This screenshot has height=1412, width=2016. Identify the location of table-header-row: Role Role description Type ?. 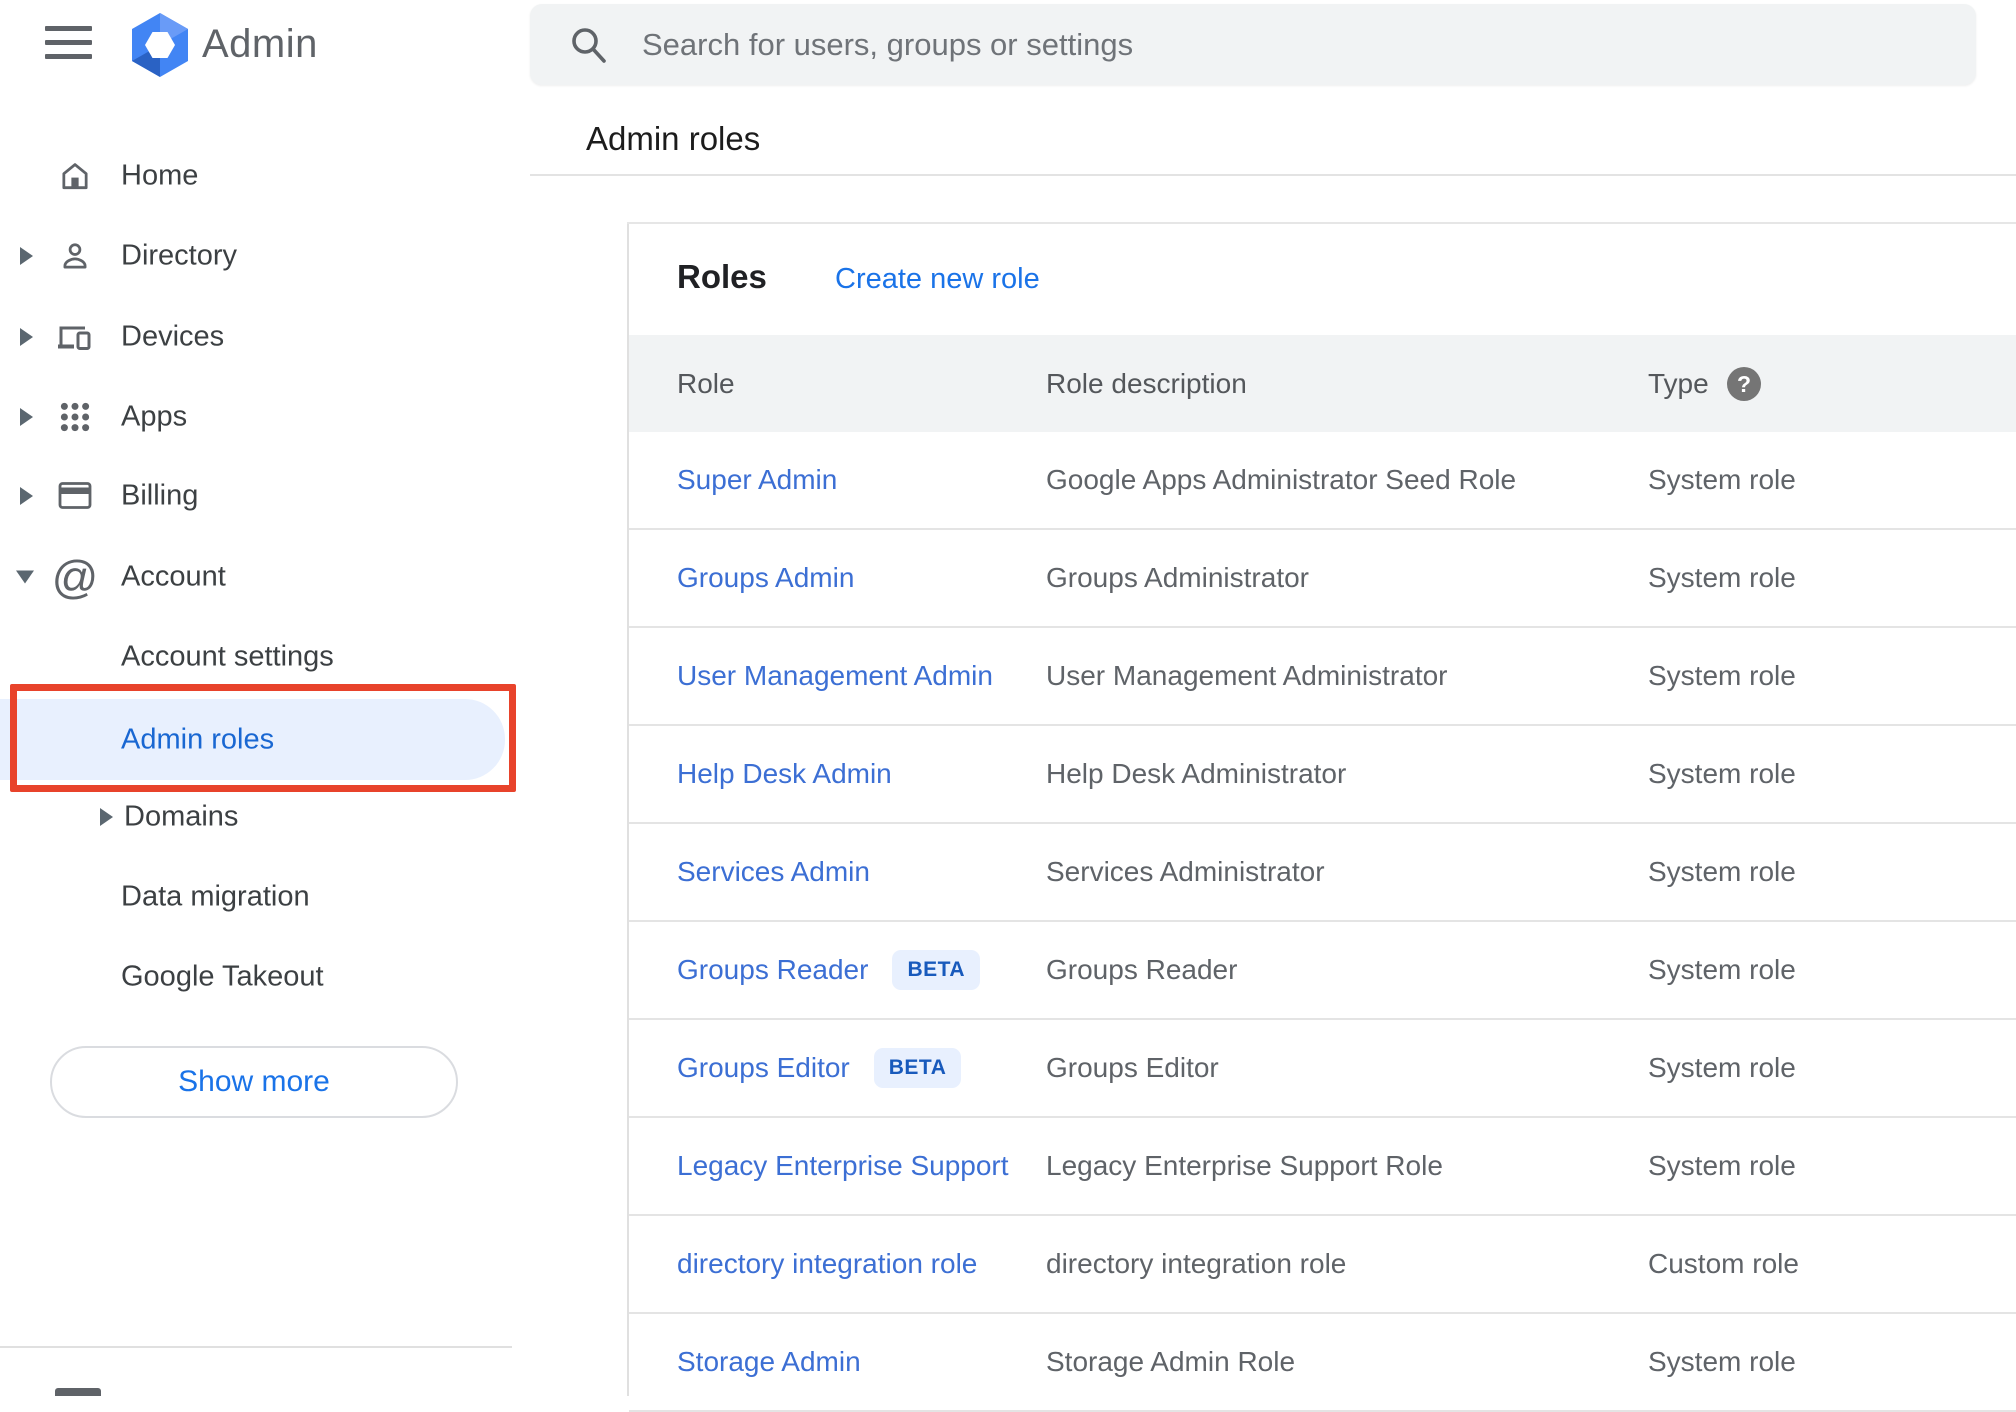
(1322, 383).